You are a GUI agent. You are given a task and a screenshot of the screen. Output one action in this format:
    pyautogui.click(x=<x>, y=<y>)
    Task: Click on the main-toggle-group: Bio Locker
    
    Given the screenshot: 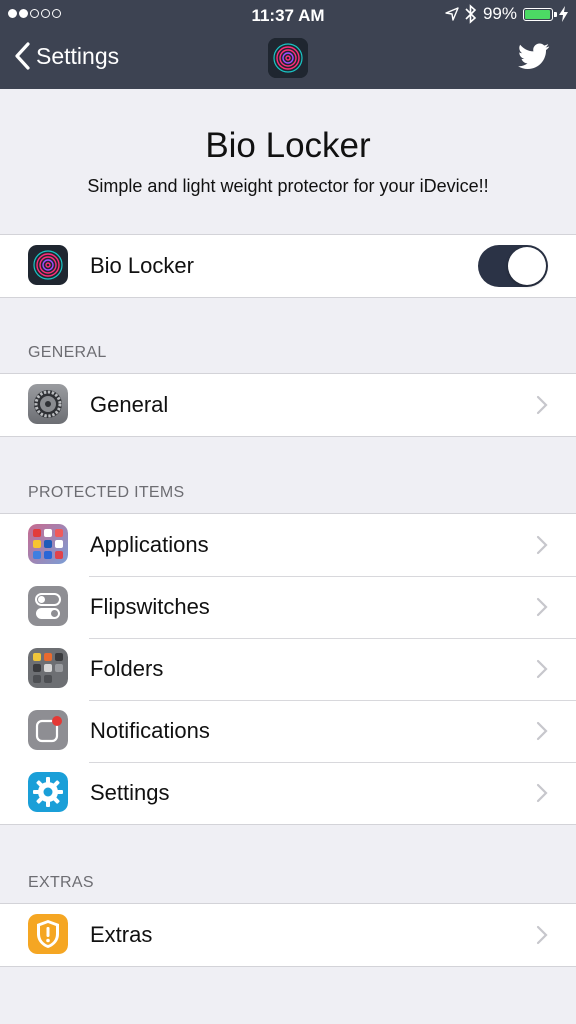 What is the action you would take?
    pyautogui.click(x=288, y=266)
    